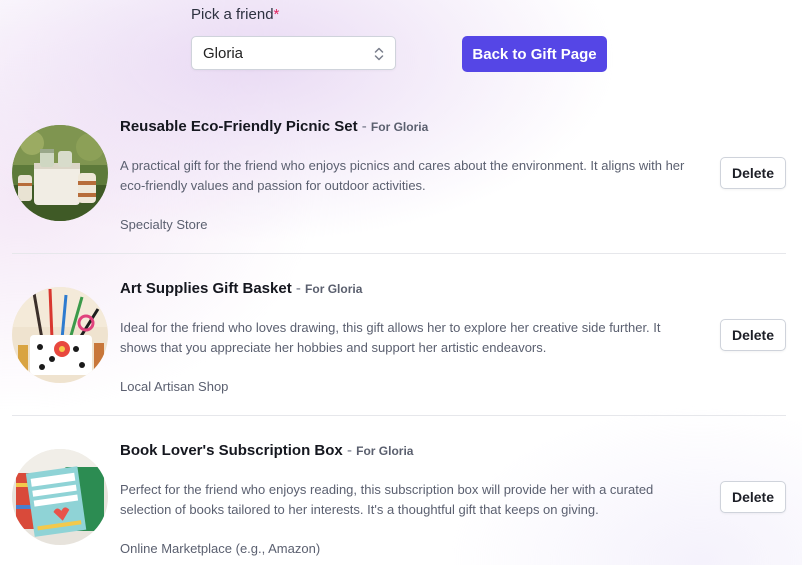 The height and width of the screenshot is (565, 802). What do you see at coordinates (206, 288) in the screenshot?
I see `gift-name: Art Supplies Gift Basket` at bounding box center [206, 288].